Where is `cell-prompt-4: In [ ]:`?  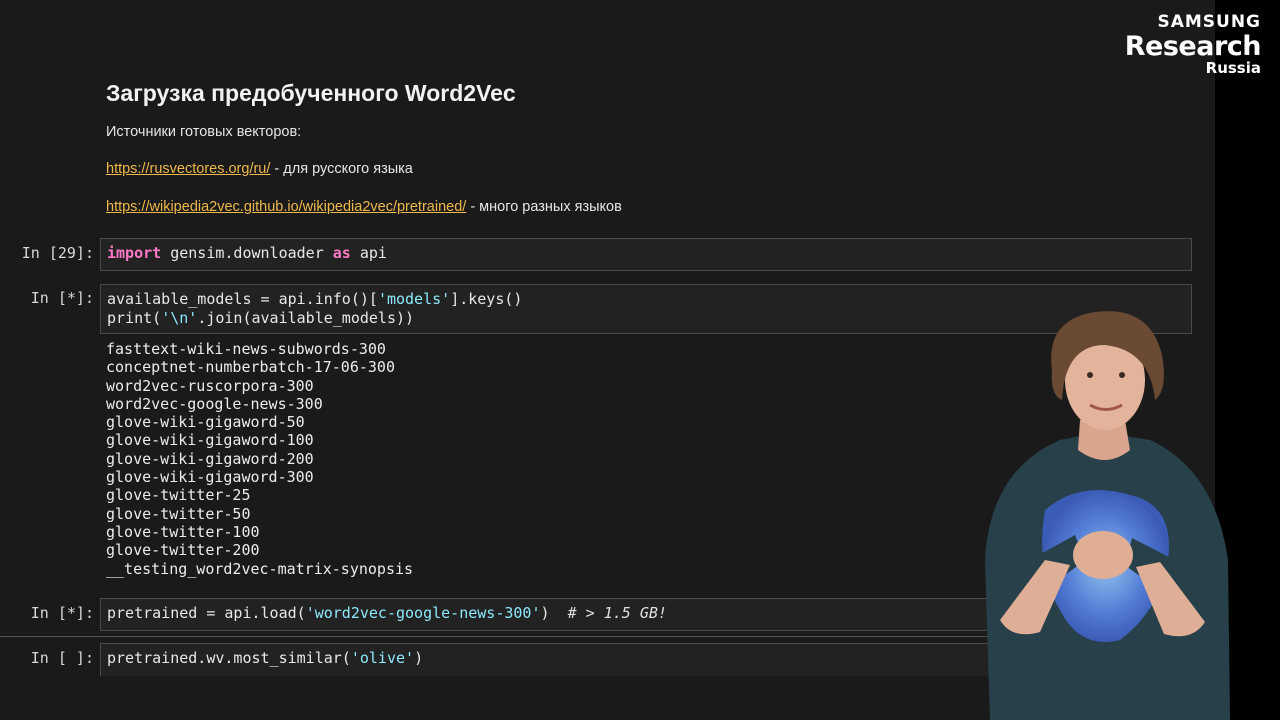
cell-prompt-4: In [ ]: is located at coordinates (62, 658).